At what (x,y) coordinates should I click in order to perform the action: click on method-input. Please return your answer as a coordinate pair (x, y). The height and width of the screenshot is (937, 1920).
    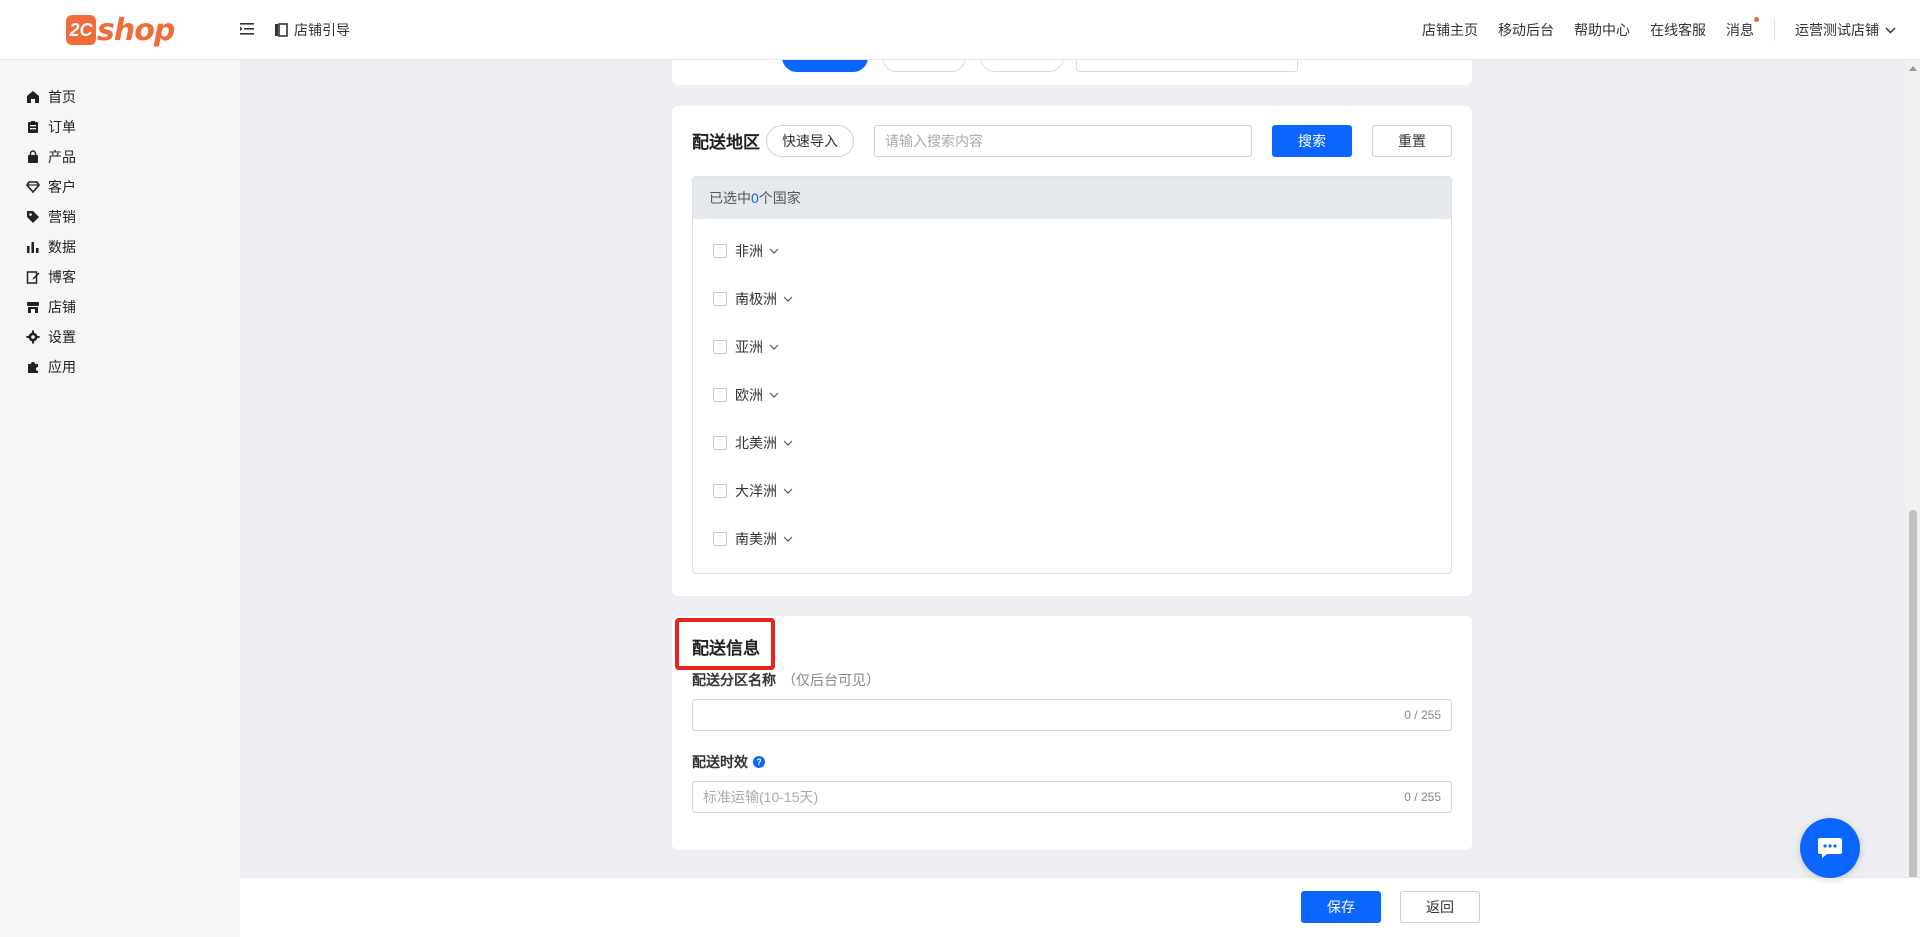
    Looking at the image, I should click on (1187, 66).